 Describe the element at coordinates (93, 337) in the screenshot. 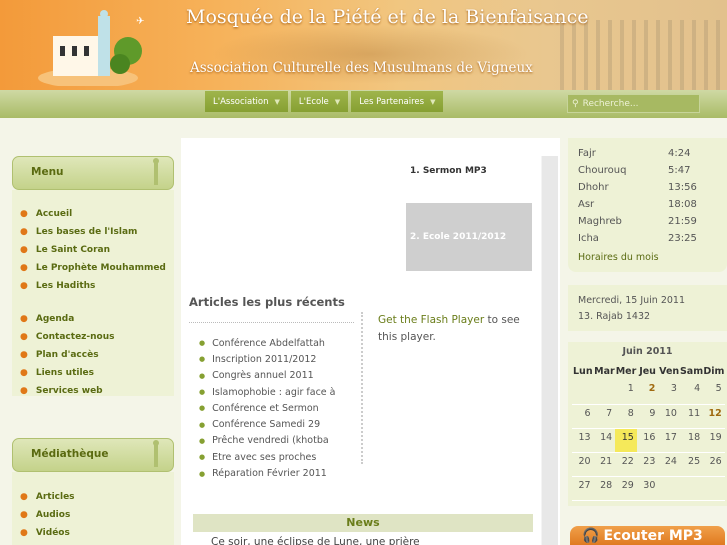

I see `menu-item-contact: ● Contactez-nous` at that location.